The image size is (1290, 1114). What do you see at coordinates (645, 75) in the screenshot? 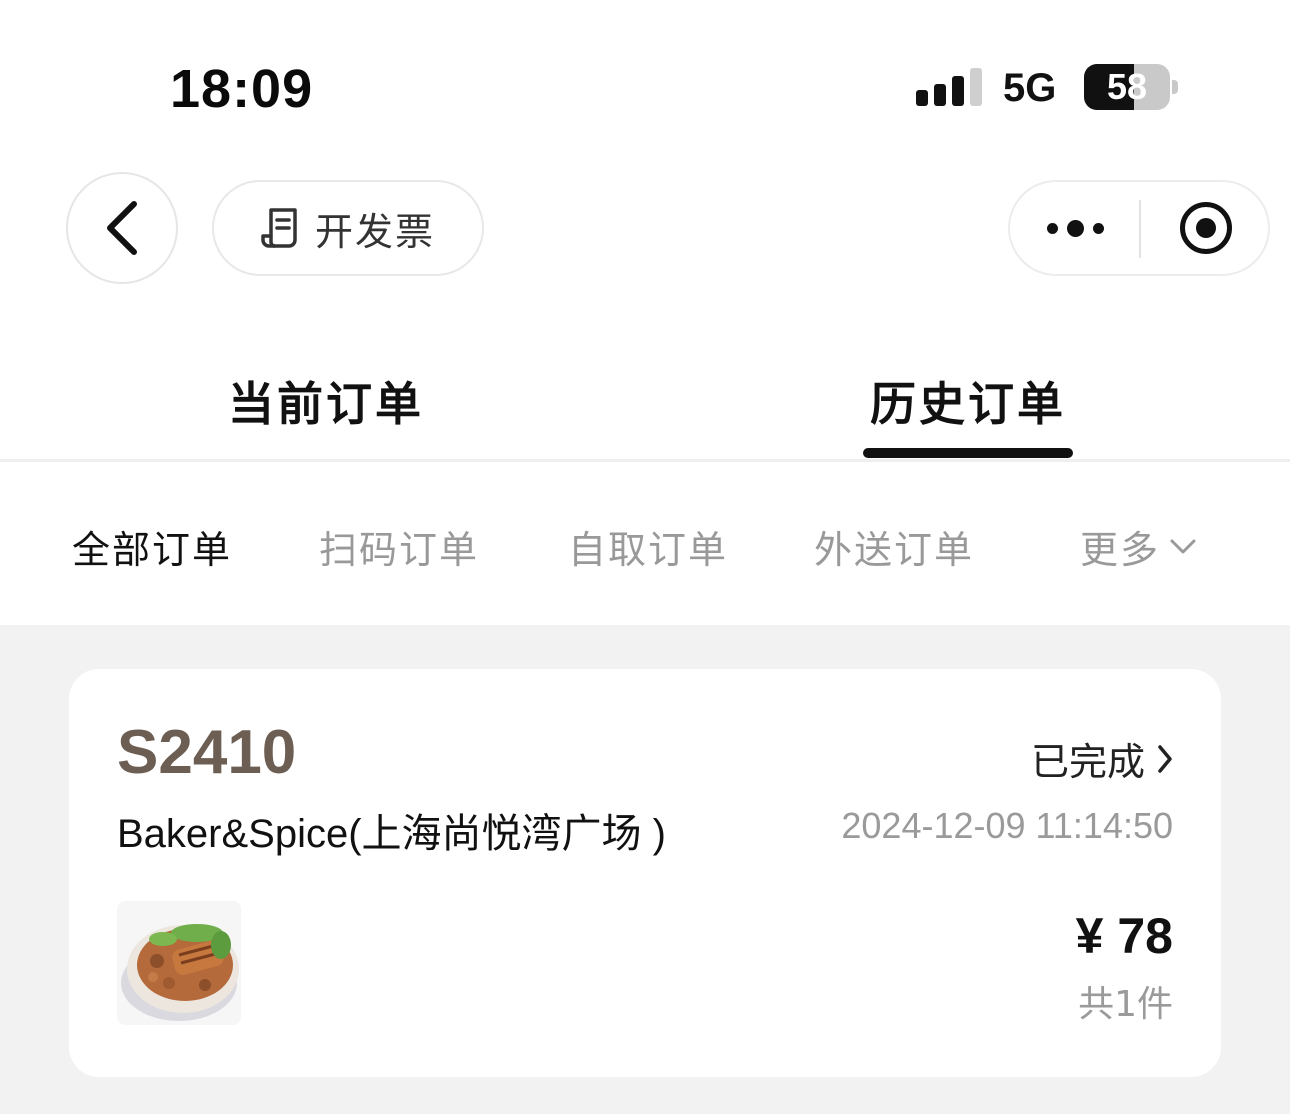
I see `status-bar: 18:09 5G 58` at bounding box center [645, 75].